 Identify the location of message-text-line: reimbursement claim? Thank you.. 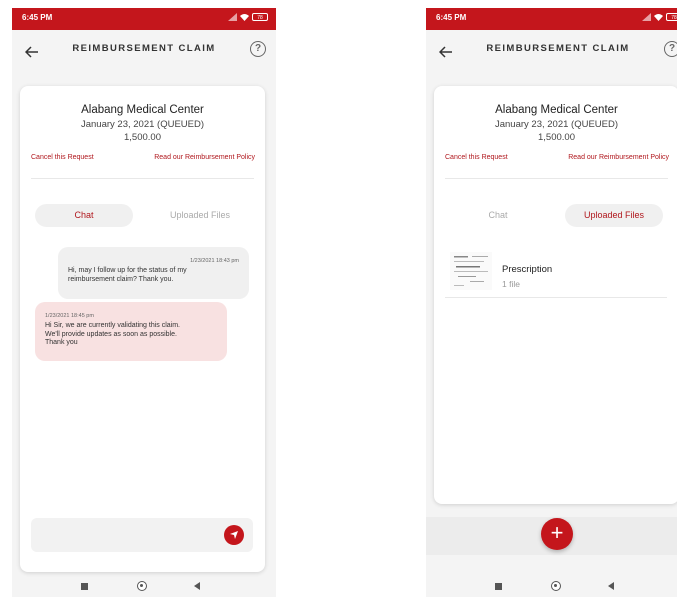
(121, 279).